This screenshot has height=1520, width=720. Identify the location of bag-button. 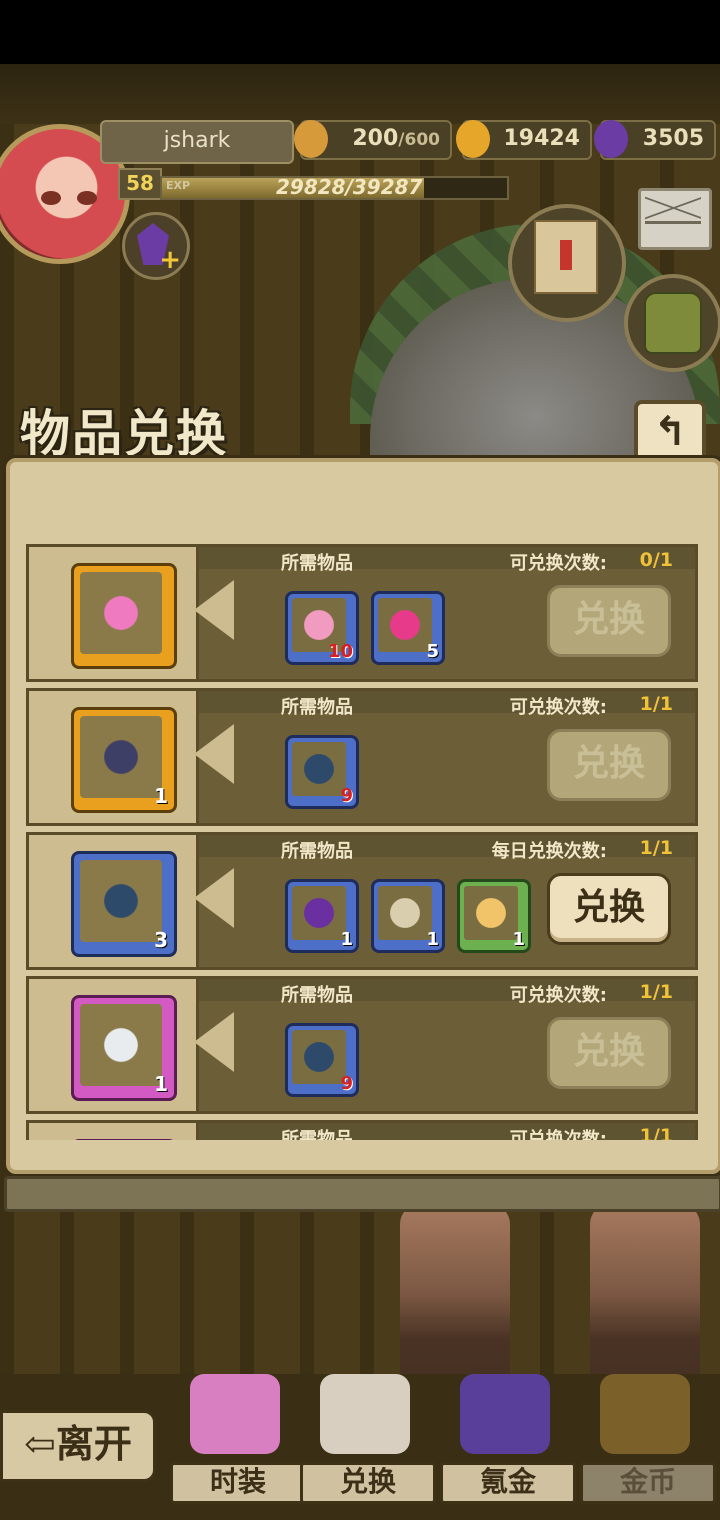
(672, 323).